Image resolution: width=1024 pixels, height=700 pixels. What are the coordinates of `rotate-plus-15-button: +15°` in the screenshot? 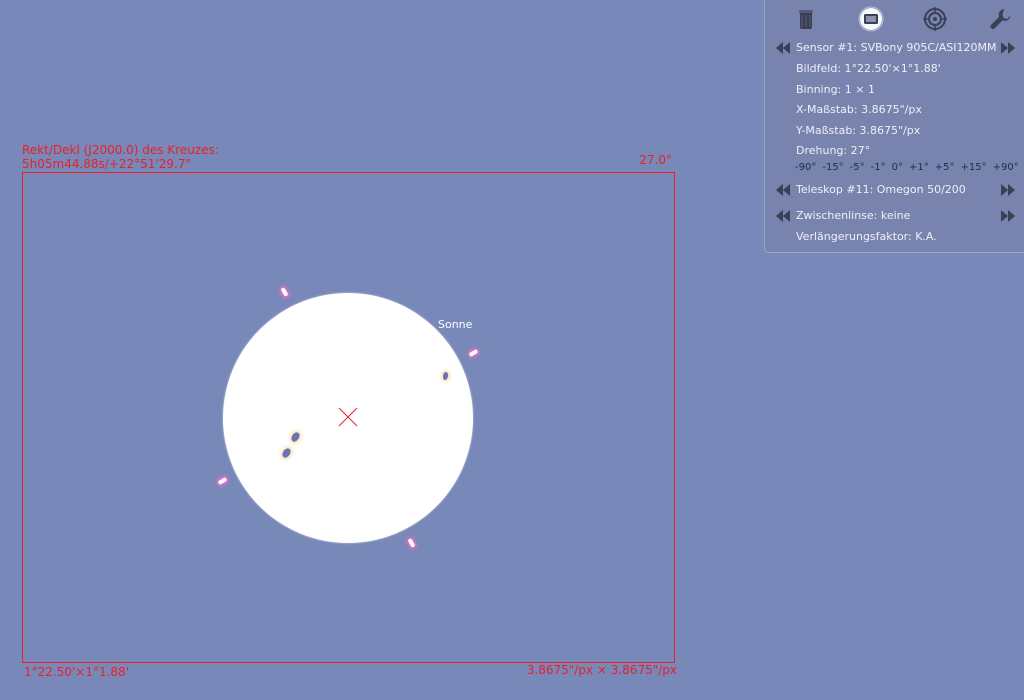 It's located at (974, 167).